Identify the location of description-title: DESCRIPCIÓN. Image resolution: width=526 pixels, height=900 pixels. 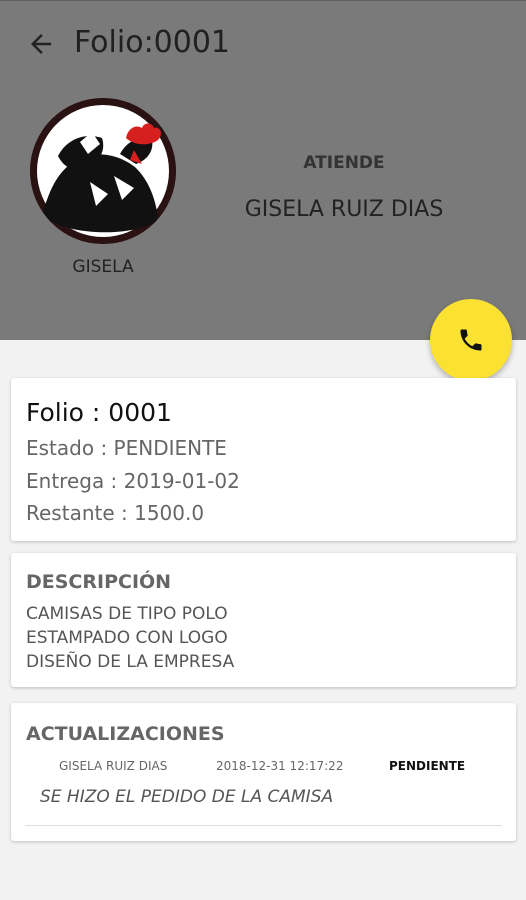
(99, 582).